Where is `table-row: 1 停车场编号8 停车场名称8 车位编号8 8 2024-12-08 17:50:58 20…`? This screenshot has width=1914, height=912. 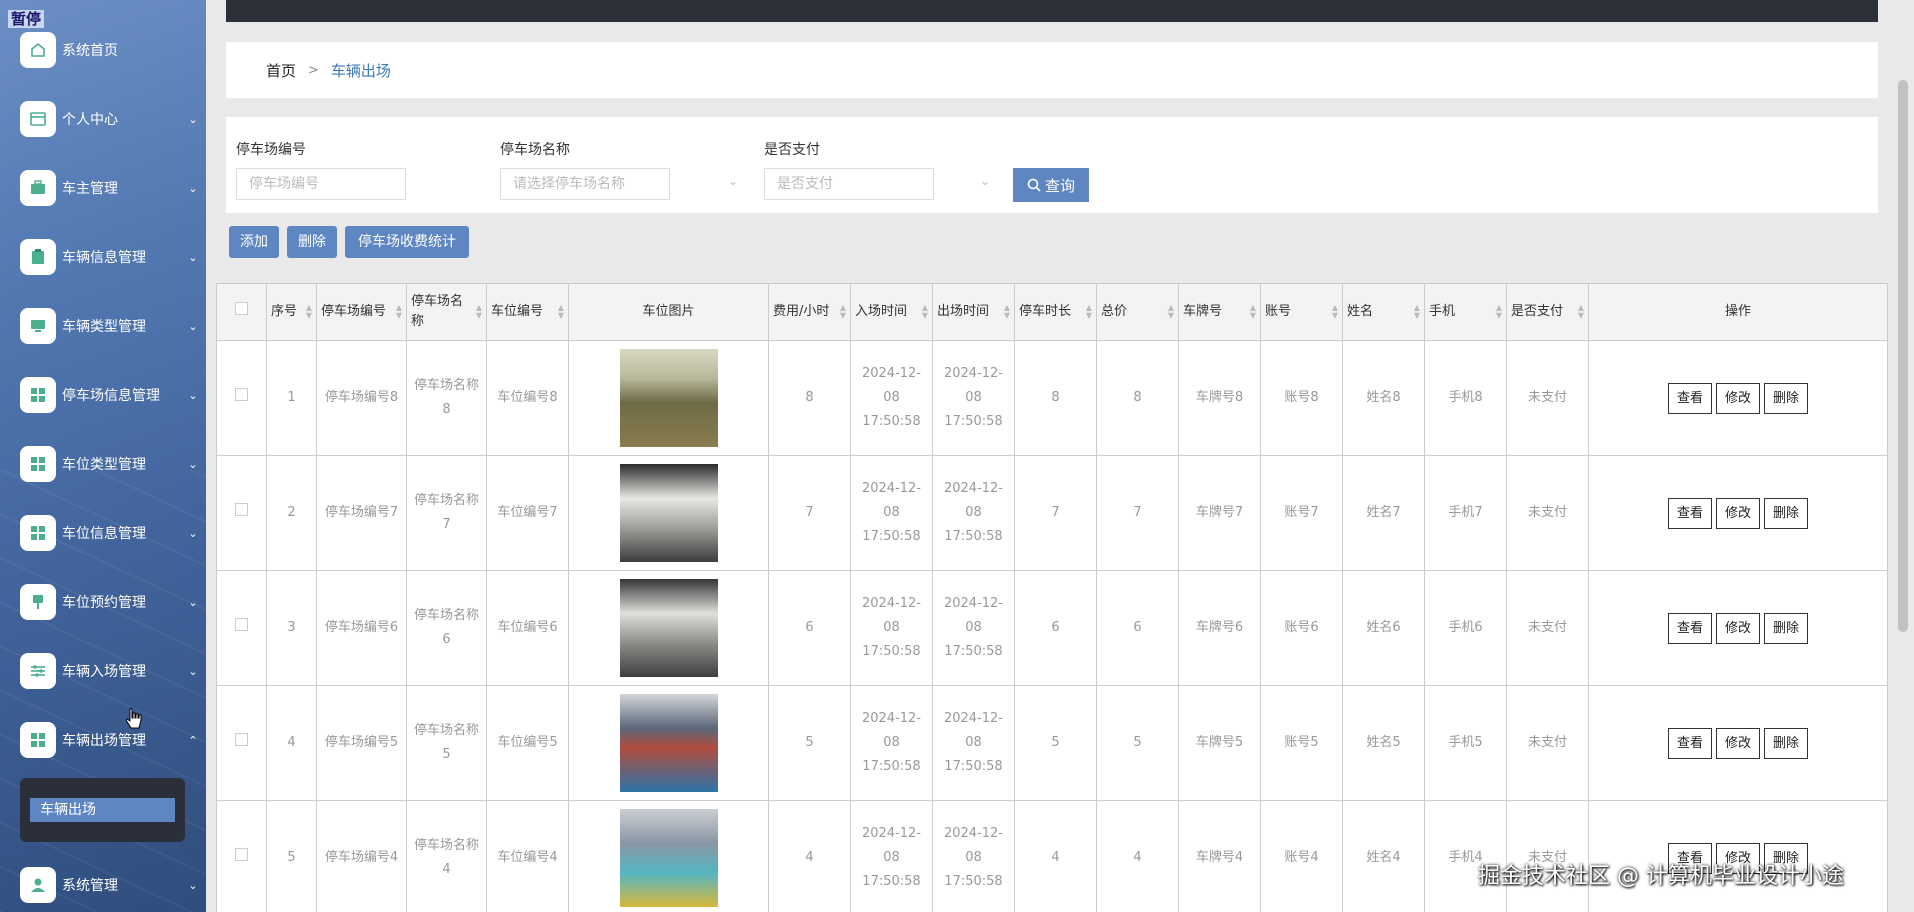
table-row: 1 停车场编号8 停车场名称8 车位编号8 8 2024-12-08 17:50:58 20… is located at coordinates (1052, 398).